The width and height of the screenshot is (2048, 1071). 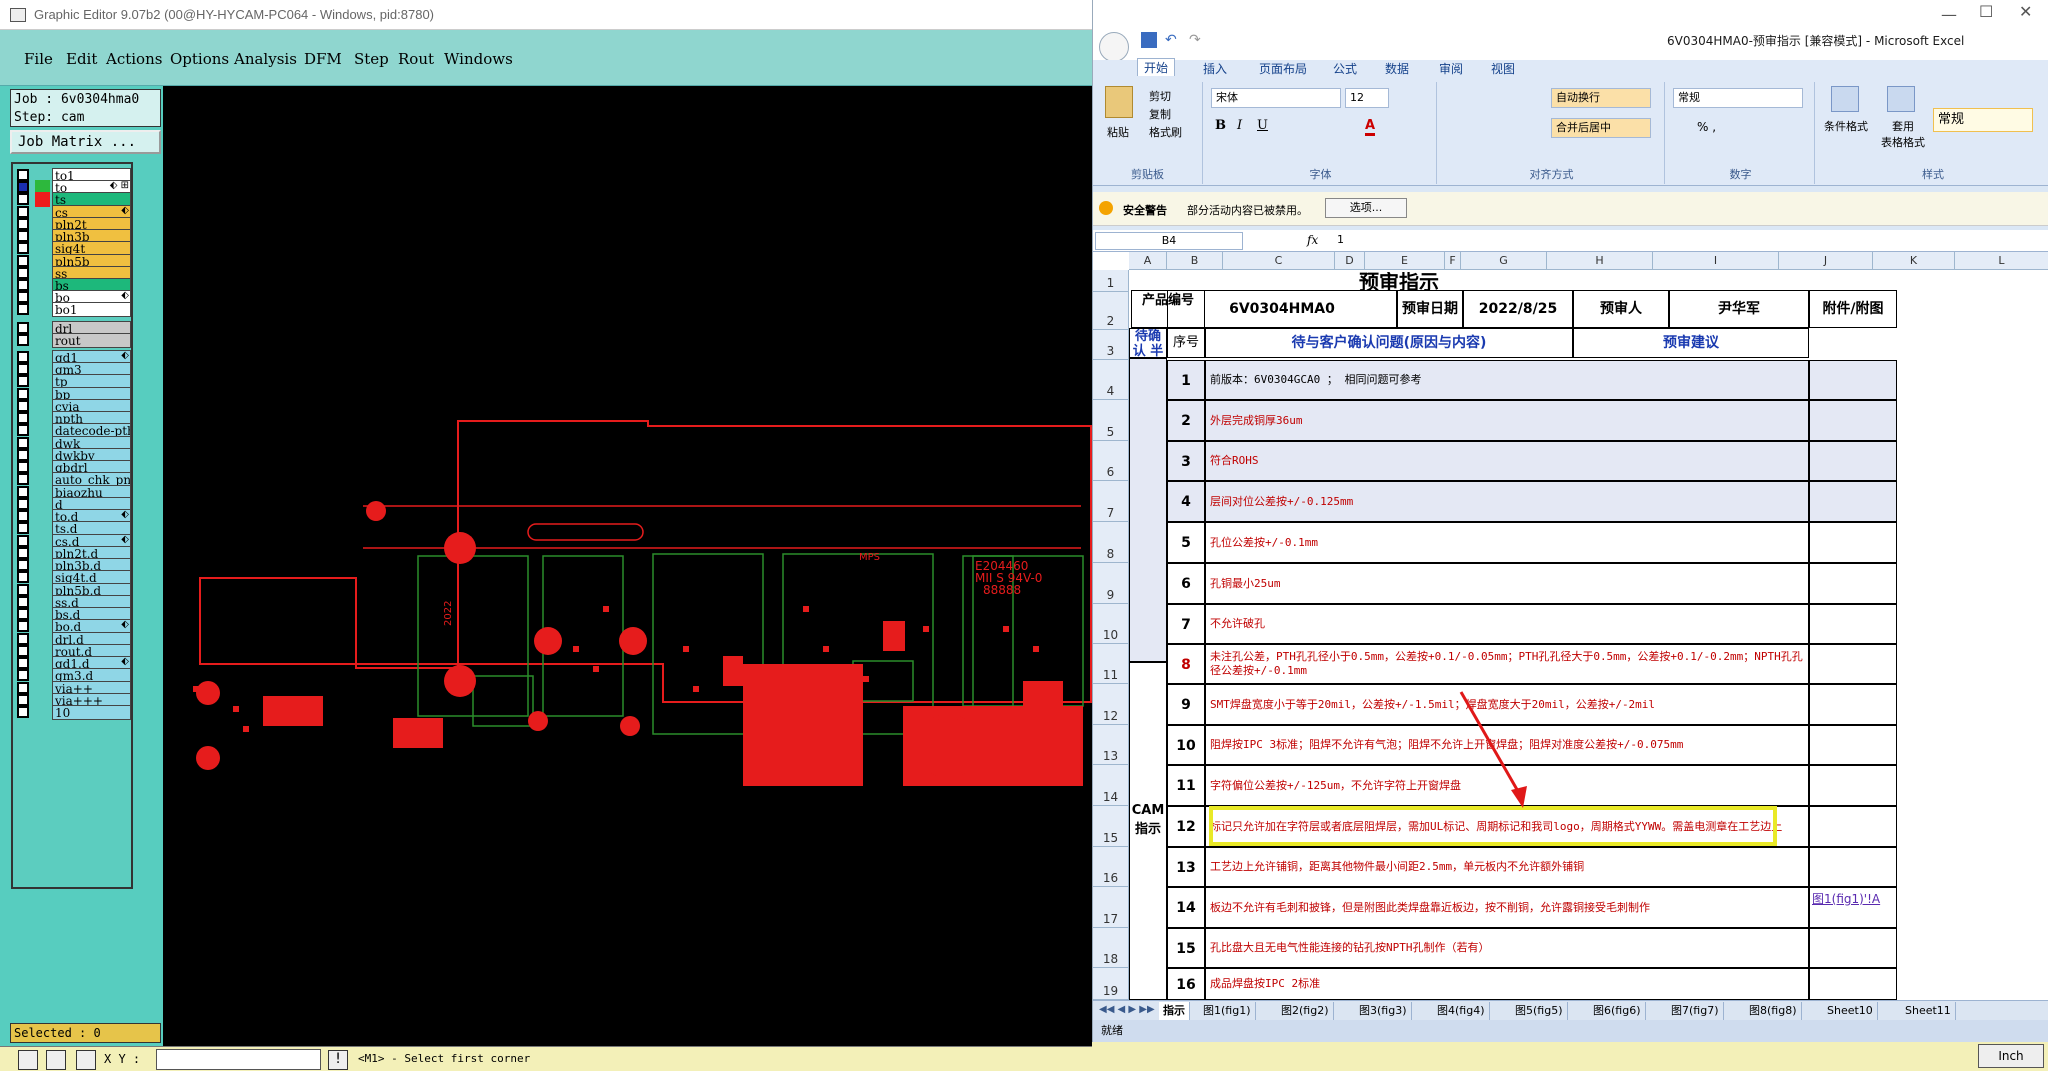 I want to click on issue-cell: 外层完成铜厚36um, so click(x=1507, y=420).